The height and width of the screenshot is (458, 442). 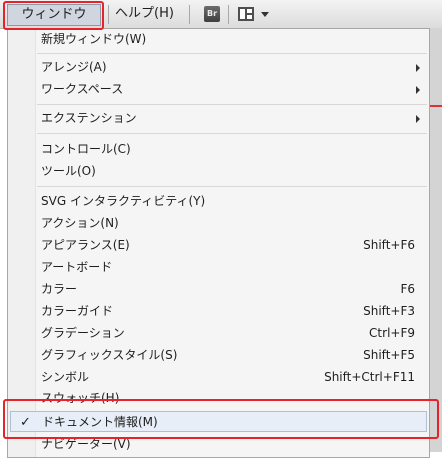 I want to click on menu-item-label: SVG インタラクティビティ(Y), so click(x=123, y=201).